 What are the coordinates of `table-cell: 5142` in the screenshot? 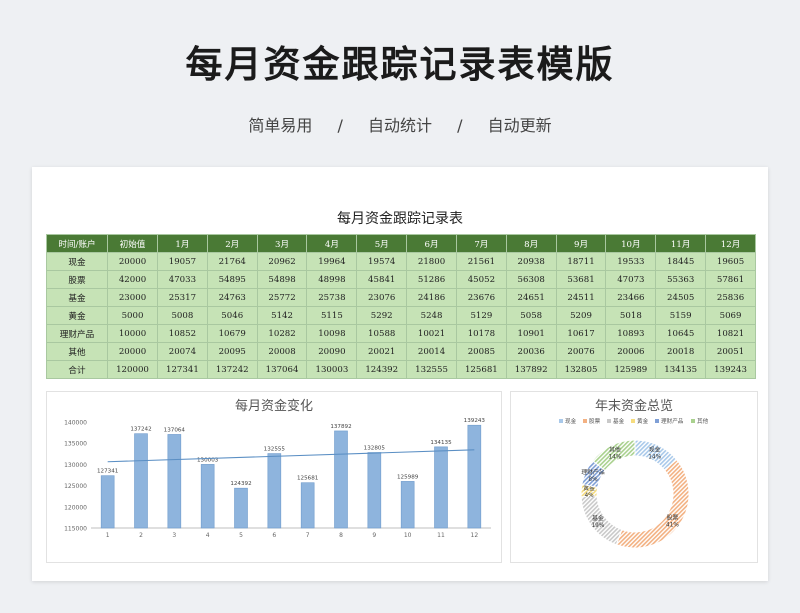 It's located at (282, 315).